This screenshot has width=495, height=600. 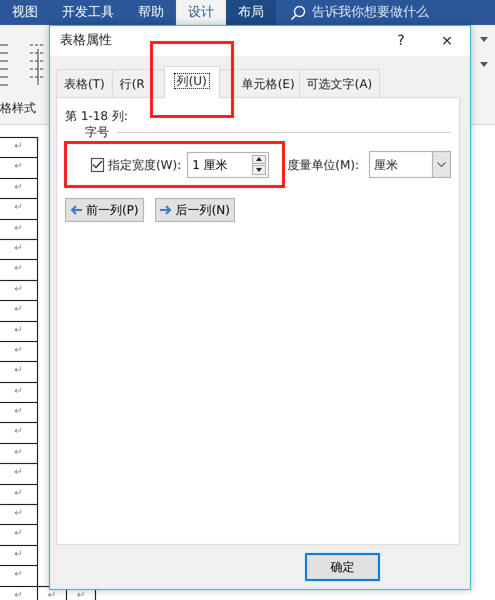 I want to click on range-label: 第 1-18 列:, so click(x=97, y=116).